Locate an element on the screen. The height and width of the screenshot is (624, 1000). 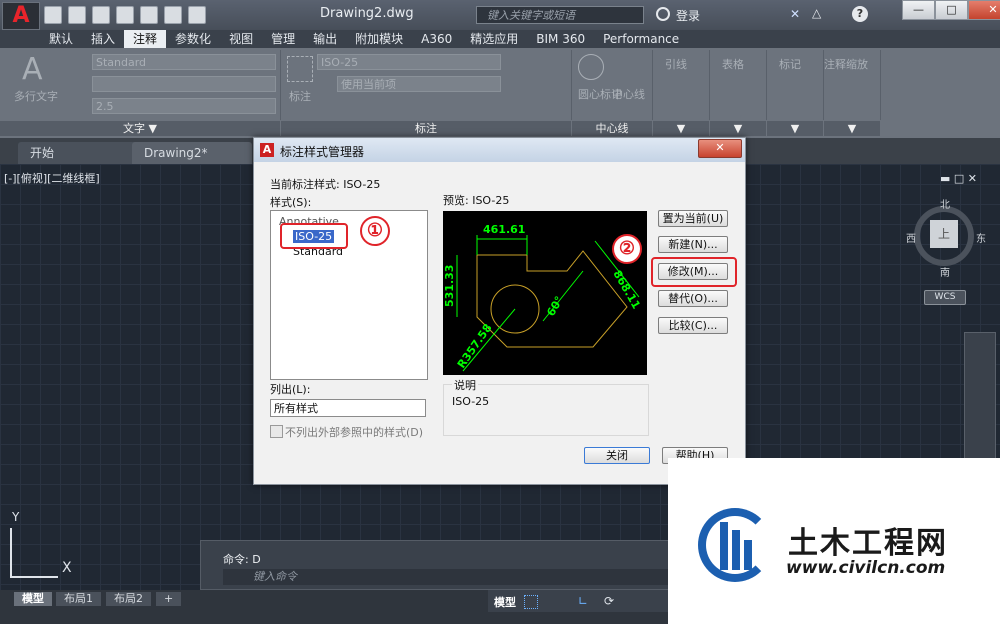
annotation-scale-panel-label: ▼ is located at coordinates (852, 128).